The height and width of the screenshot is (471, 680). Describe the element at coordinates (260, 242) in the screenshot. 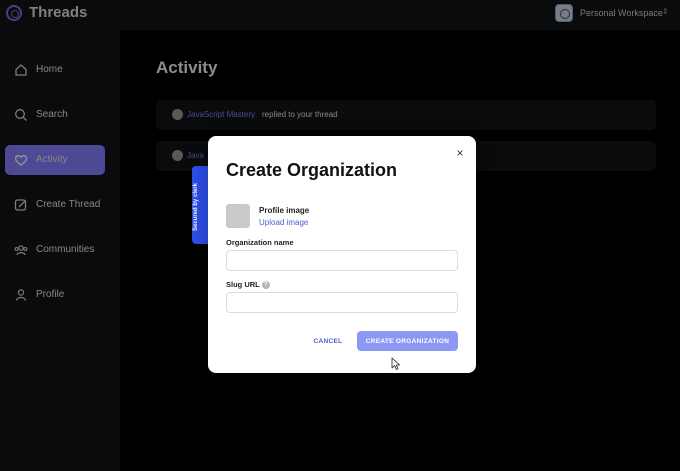

I see `organization-name-label: Organization name` at that location.